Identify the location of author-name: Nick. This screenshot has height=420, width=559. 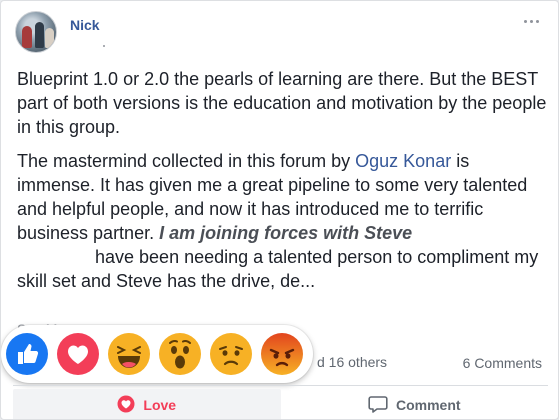
(85, 25).